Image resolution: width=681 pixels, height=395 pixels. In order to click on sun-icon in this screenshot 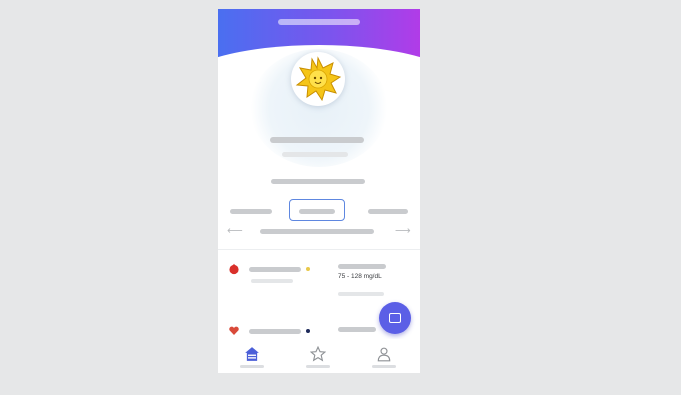, I will do `click(318, 79)`.